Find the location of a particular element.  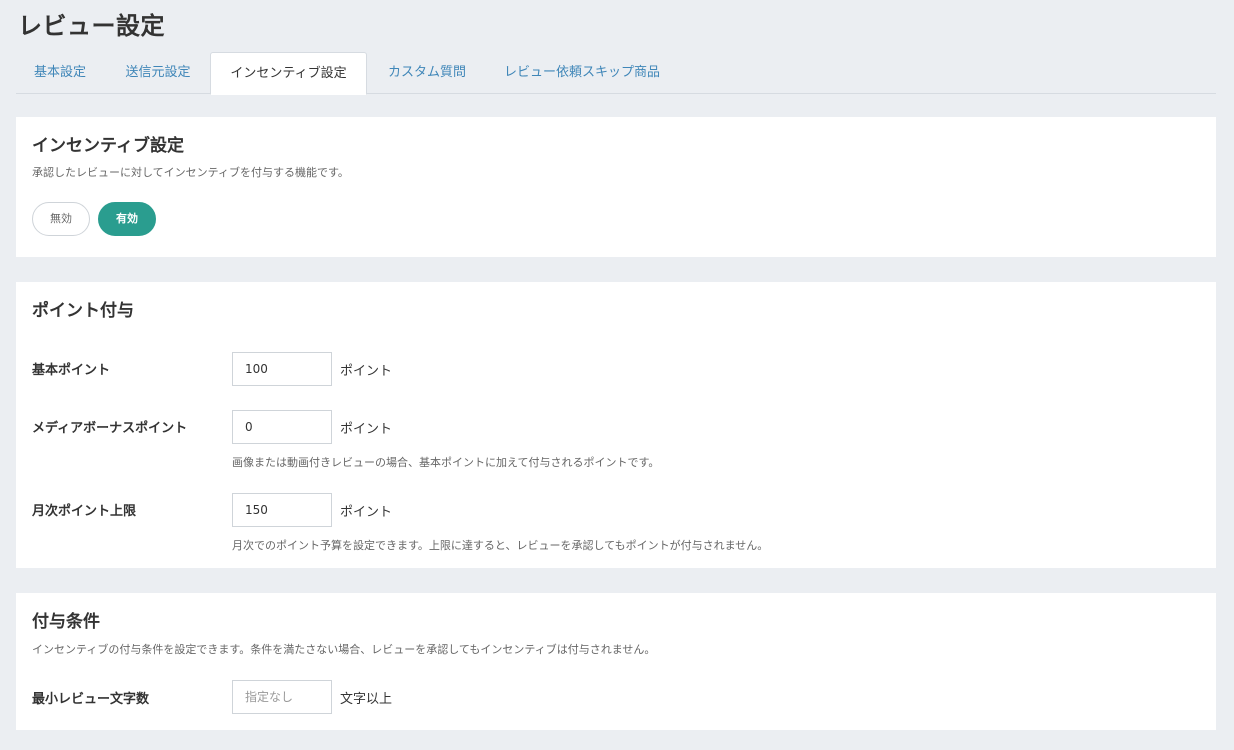

disable-button: 無効 is located at coordinates (61, 219).